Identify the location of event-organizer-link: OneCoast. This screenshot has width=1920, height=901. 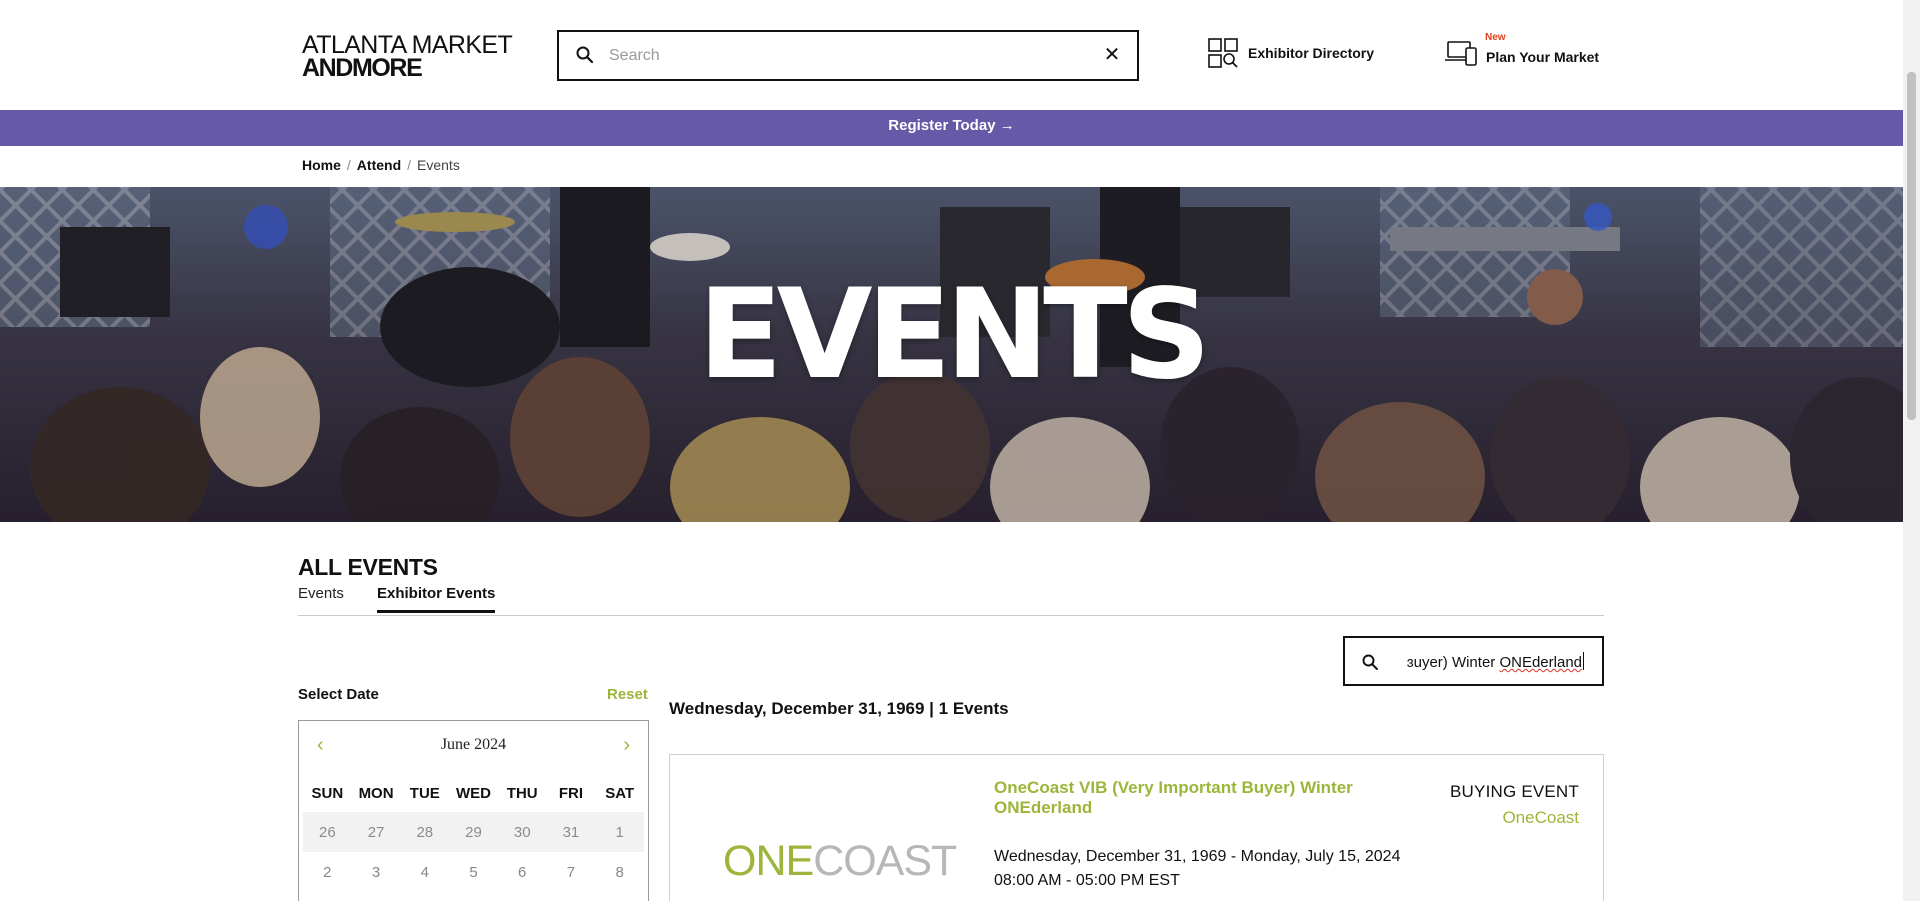
(1540, 818).